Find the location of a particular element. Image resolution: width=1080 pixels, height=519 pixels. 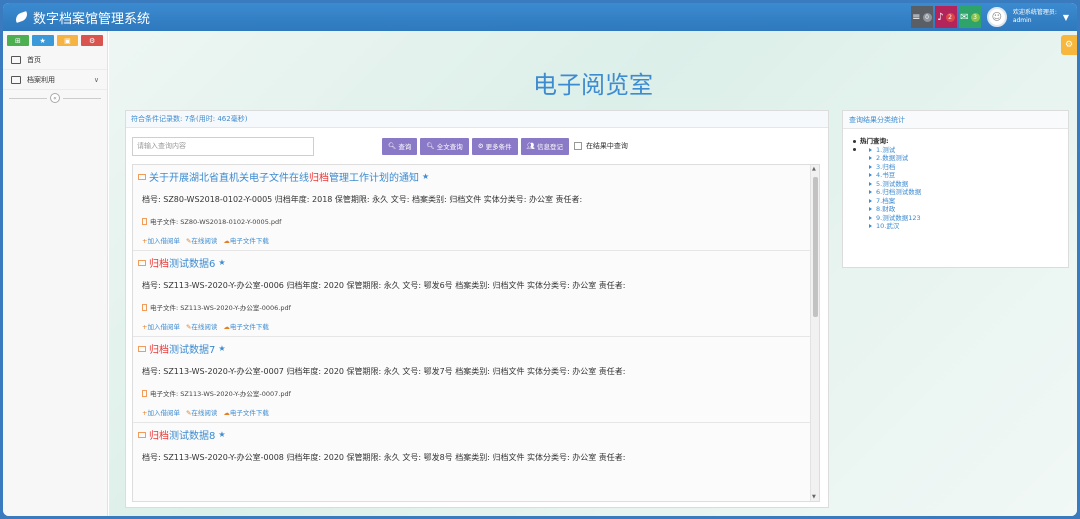

sidebar-item-home: 首页 is located at coordinates (55, 60).